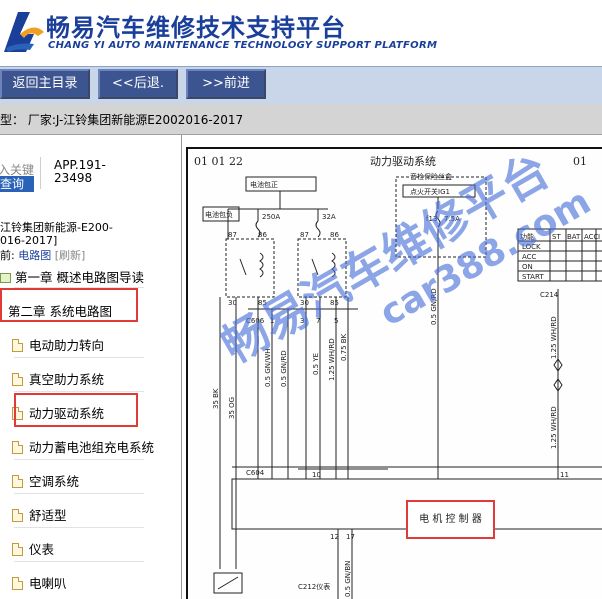 The image size is (602, 599). I want to click on tree-item-label: 第一章 概述电路图导读, so click(79, 277).